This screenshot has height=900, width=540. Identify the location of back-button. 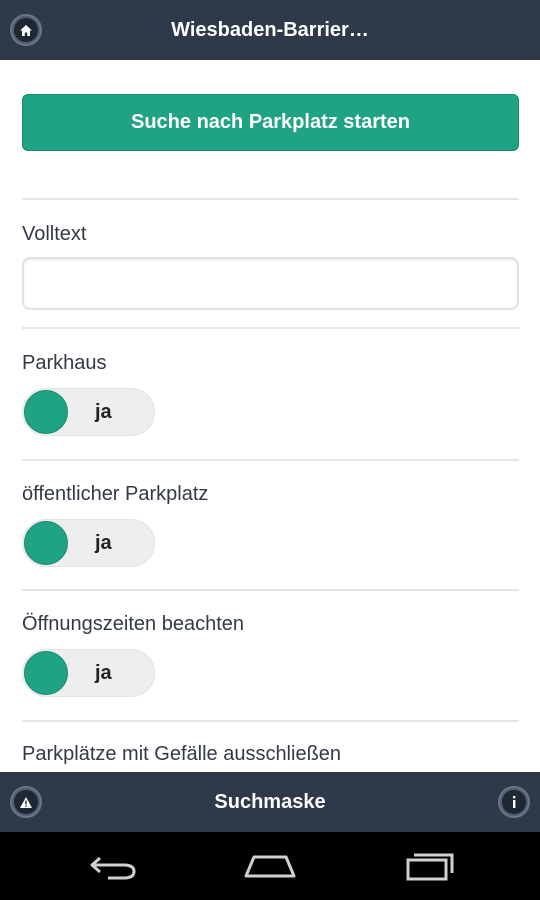
(113, 866).